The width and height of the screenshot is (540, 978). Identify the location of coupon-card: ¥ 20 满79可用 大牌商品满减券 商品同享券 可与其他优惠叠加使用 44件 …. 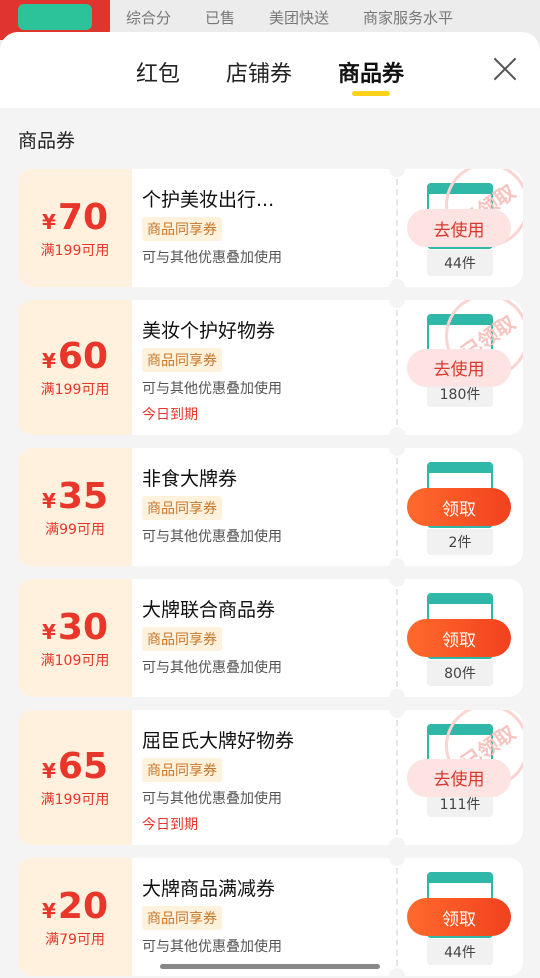
(270, 917).